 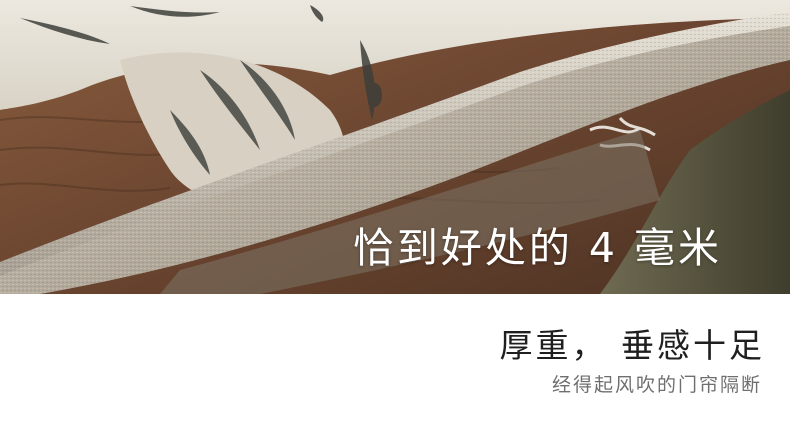 I want to click on subline: 经得起风吹的门帘隔断, so click(x=656, y=385).